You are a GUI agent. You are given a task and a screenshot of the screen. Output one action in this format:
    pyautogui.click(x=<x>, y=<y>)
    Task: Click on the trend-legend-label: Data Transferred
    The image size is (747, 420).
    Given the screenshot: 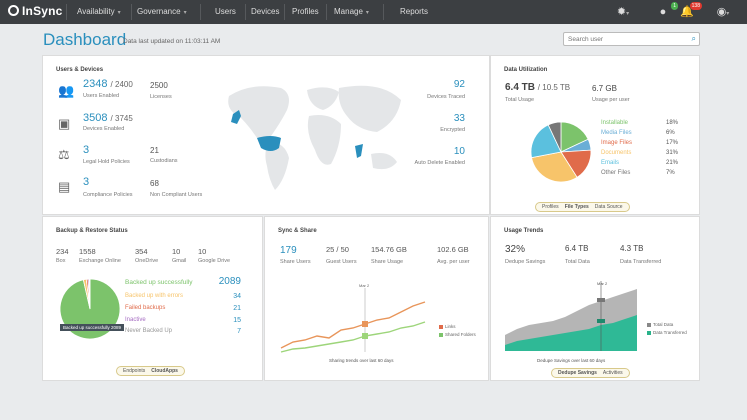 What is the action you would take?
    pyautogui.click(x=670, y=332)
    